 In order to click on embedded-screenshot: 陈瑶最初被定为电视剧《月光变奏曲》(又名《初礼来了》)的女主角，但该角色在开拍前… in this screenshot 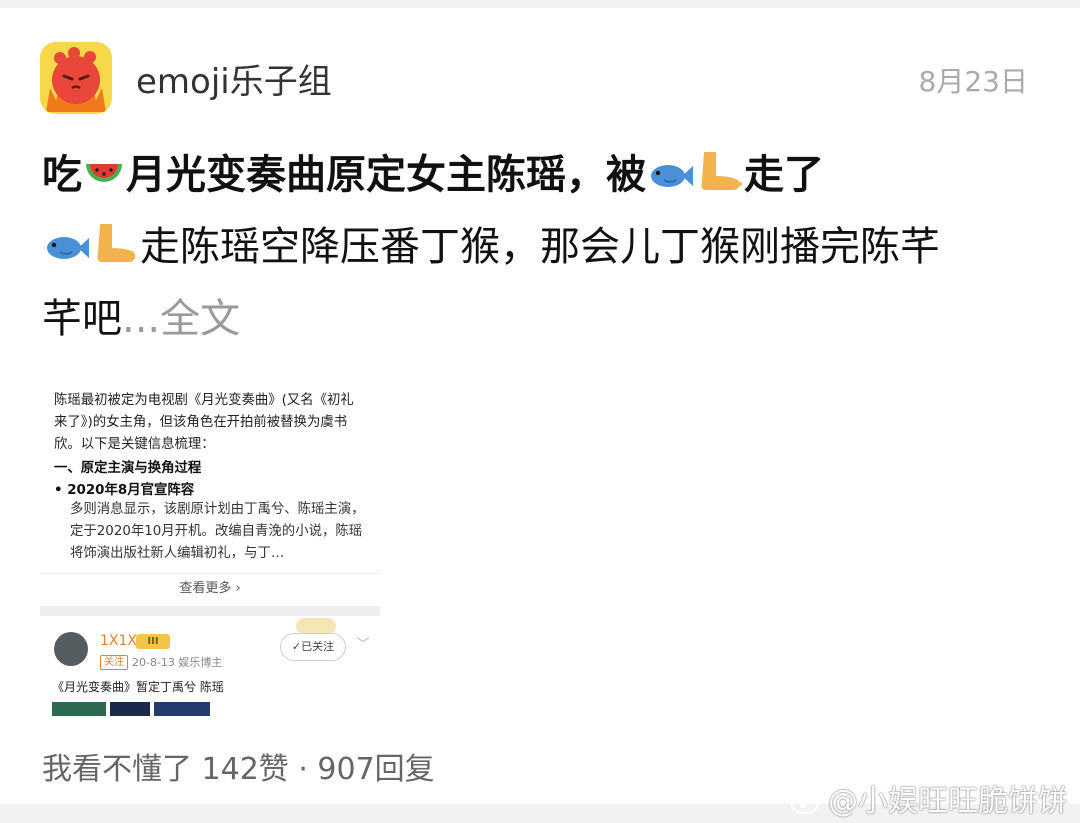, I will do `click(210, 542)`.